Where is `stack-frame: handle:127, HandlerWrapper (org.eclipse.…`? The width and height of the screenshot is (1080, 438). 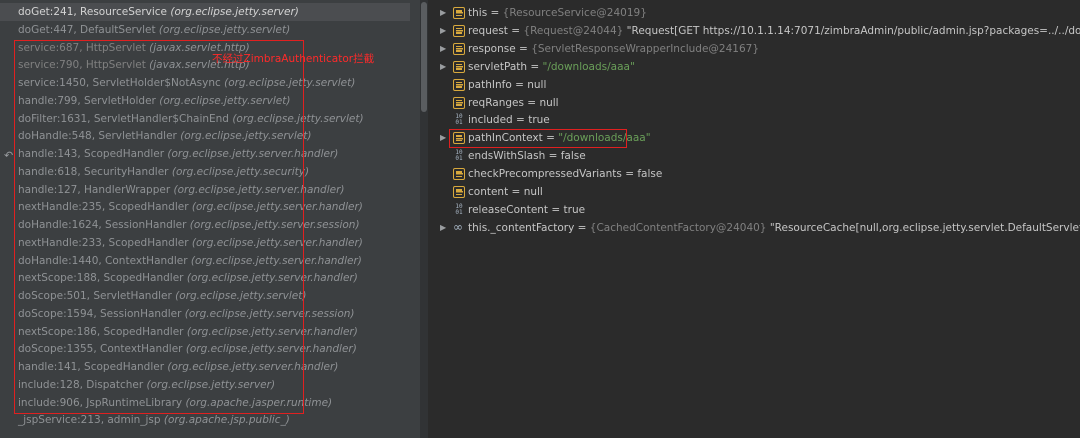 stack-frame: handle:127, HandlerWrapper (org.eclipse.… is located at coordinates (205, 190).